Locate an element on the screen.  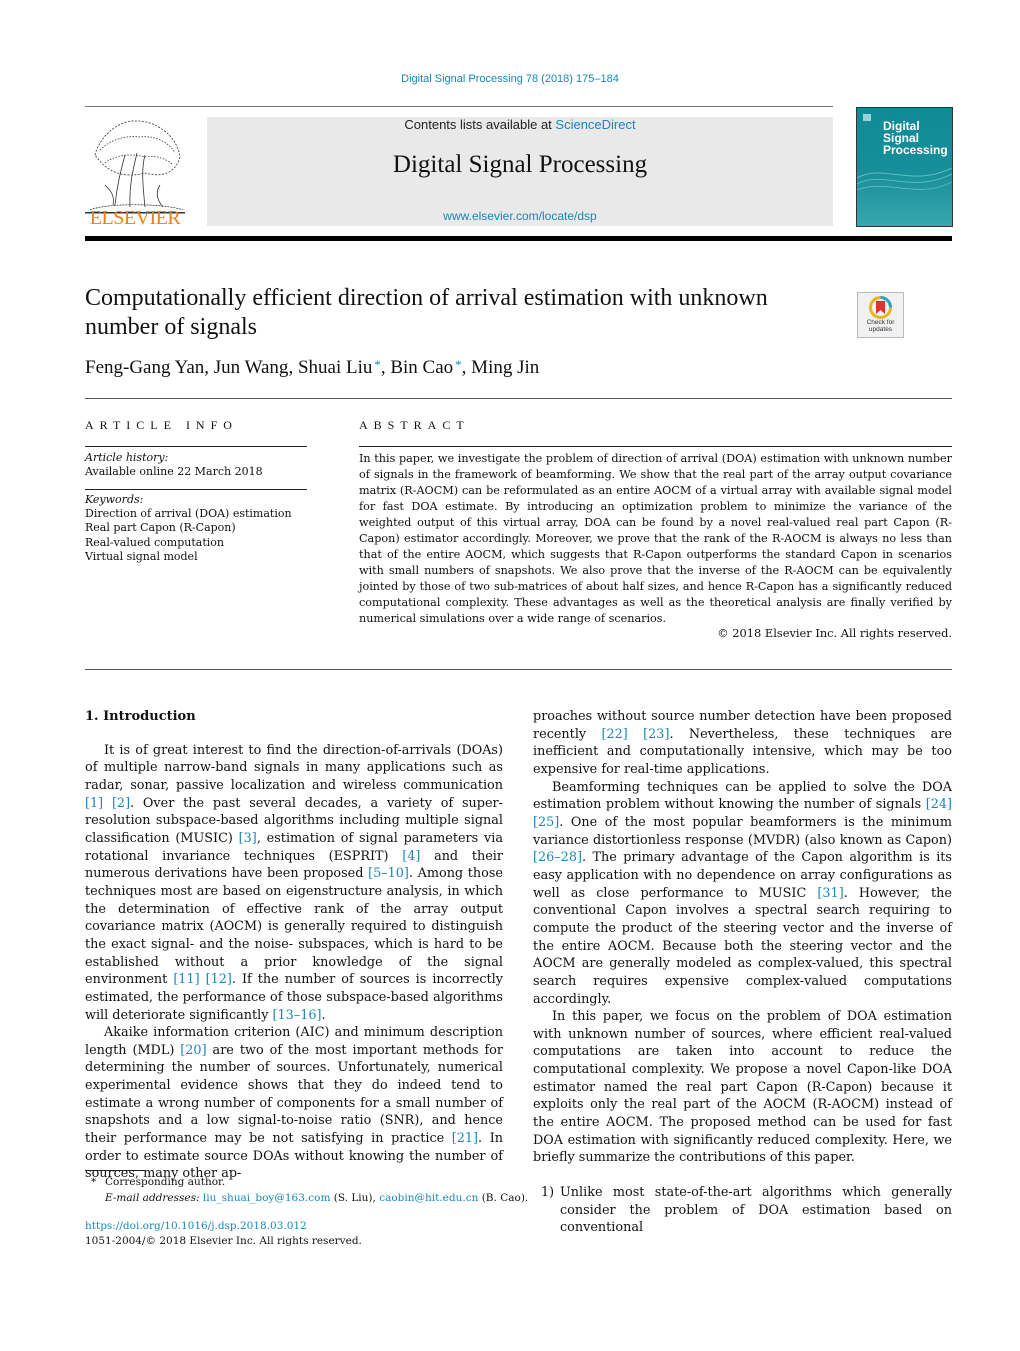
citation-link: [26–28] is located at coordinates (557, 857).